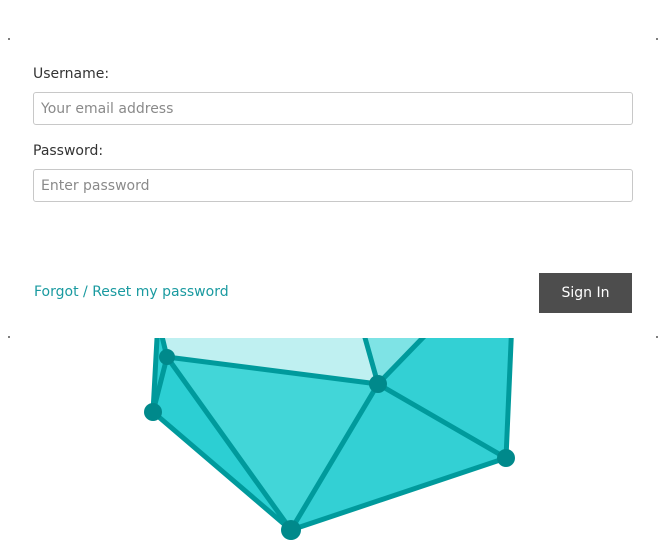  I want to click on sign-in-button: Sign In, so click(585, 293).